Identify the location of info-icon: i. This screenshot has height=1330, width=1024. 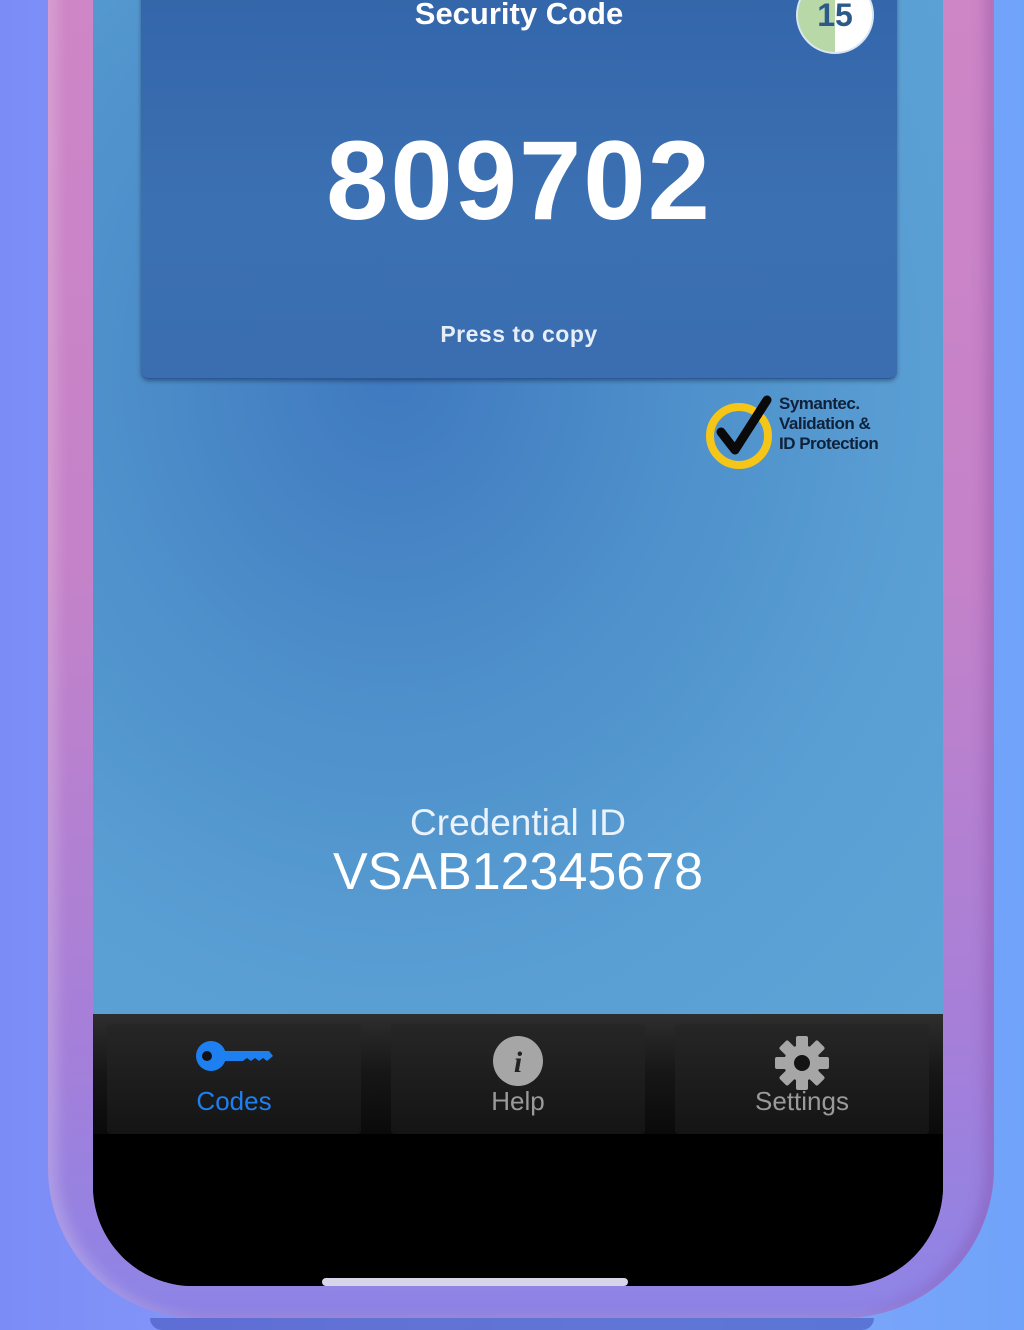
(518, 1063).